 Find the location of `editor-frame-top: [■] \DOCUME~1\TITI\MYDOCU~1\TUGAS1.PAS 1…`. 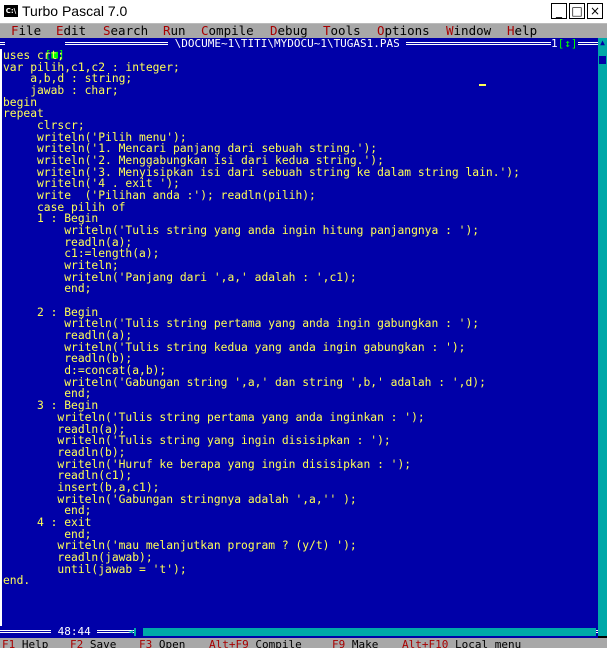

editor-frame-top: [■] \DOCUME~1\TITI\MYDOCU~1\TUGAS1.PAS 1… is located at coordinates (299, 48).